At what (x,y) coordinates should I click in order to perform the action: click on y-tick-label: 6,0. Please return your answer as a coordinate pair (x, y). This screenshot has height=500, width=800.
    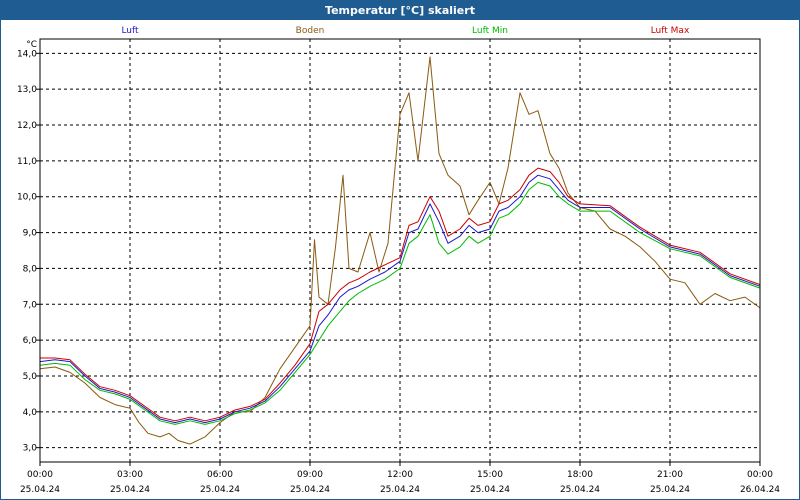
    Looking at the image, I should click on (30, 341).